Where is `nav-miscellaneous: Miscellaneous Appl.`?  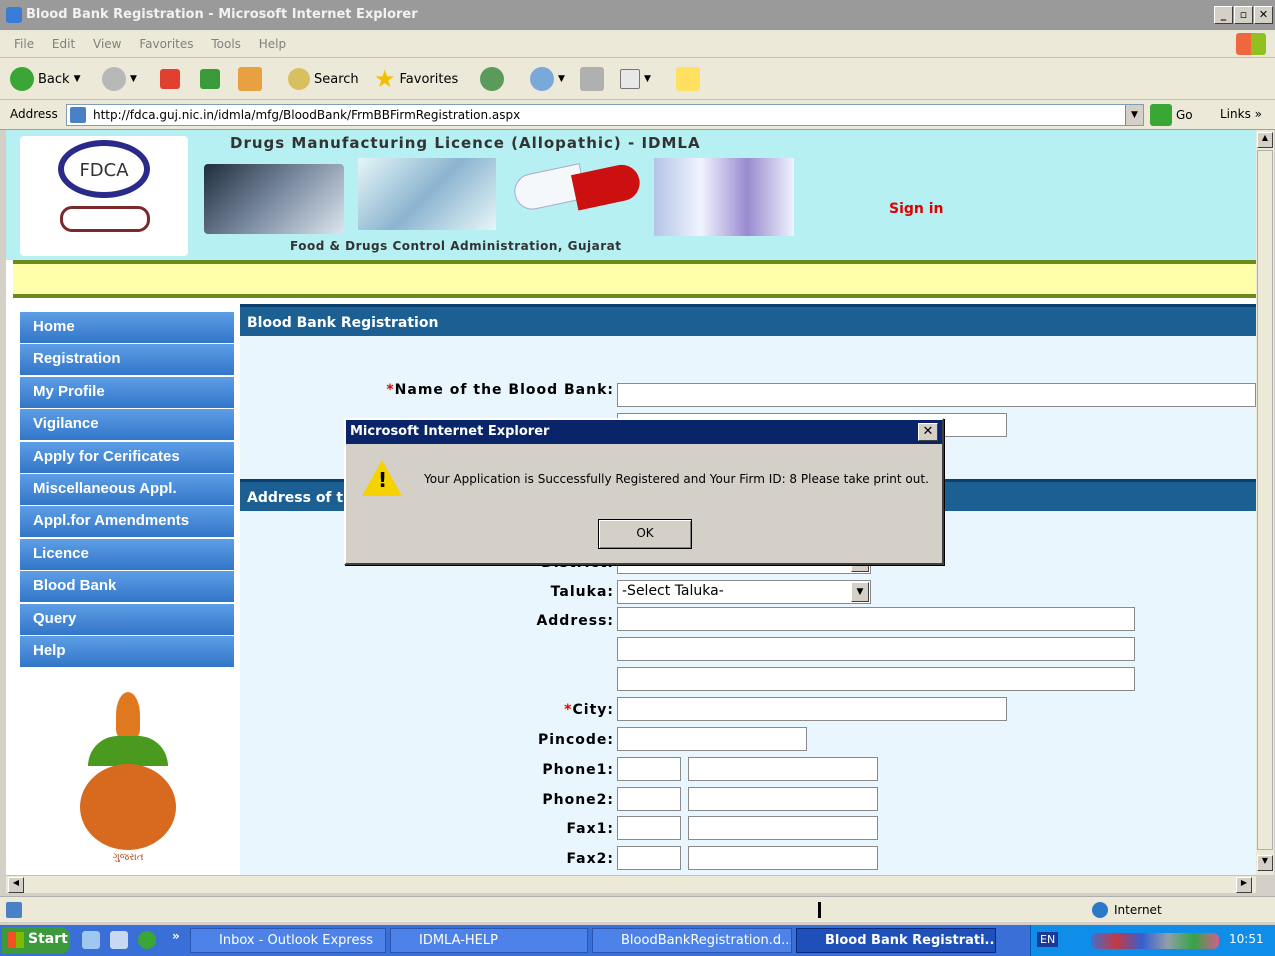 nav-miscellaneous: Miscellaneous Appl. is located at coordinates (127, 489).